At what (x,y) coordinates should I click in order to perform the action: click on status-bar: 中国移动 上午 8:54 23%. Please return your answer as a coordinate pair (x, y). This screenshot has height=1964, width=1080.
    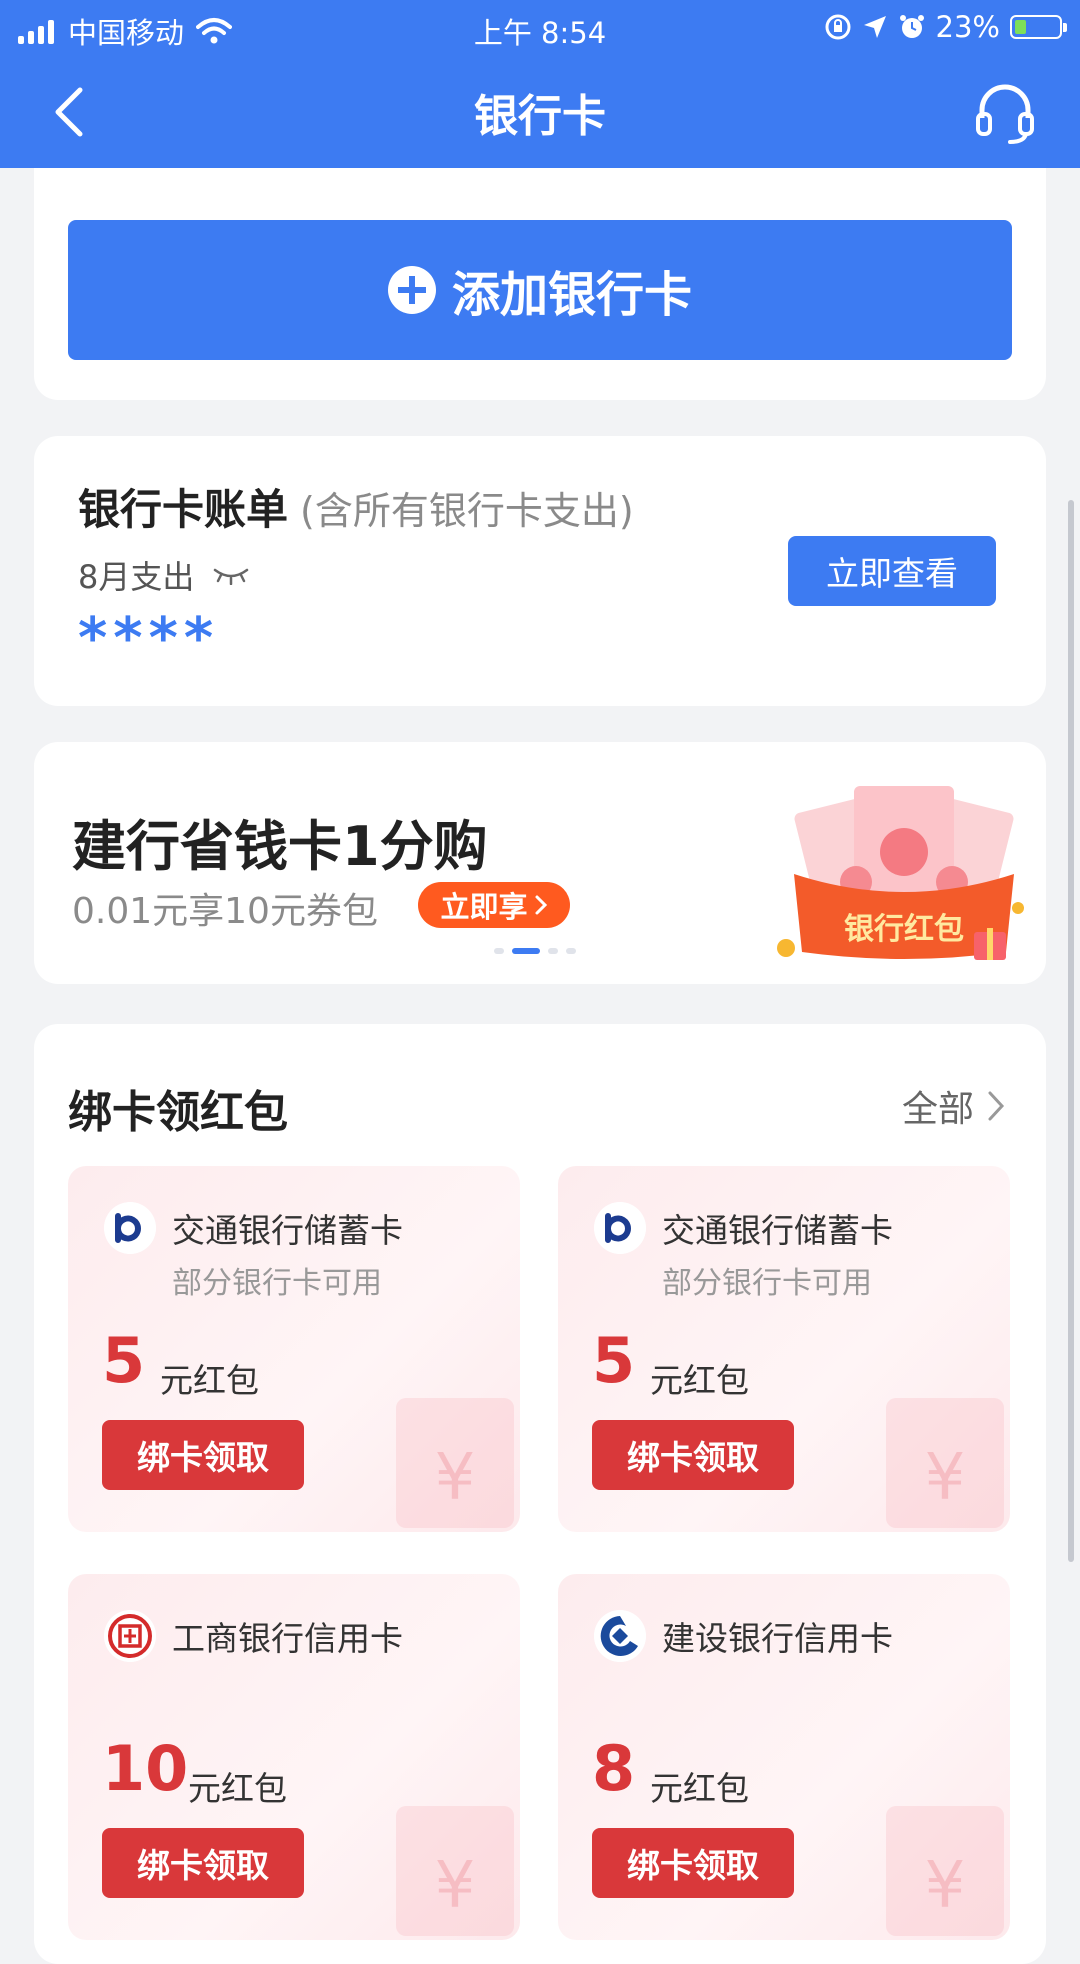
    Looking at the image, I should click on (540, 28).